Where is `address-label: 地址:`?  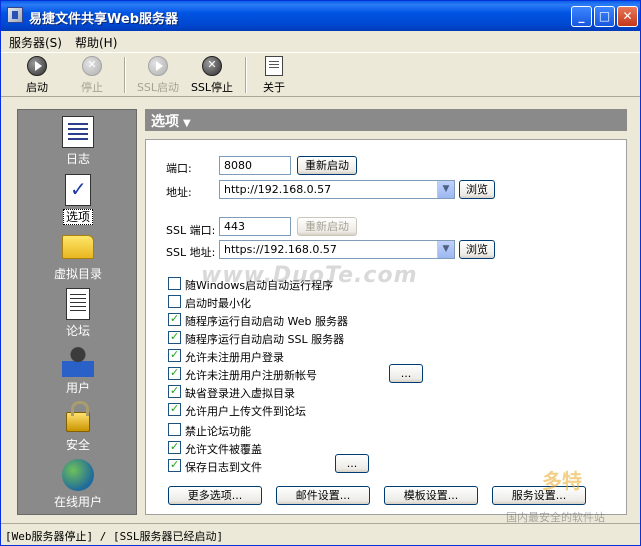
address-label: 地址: is located at coordinates (179, 192).